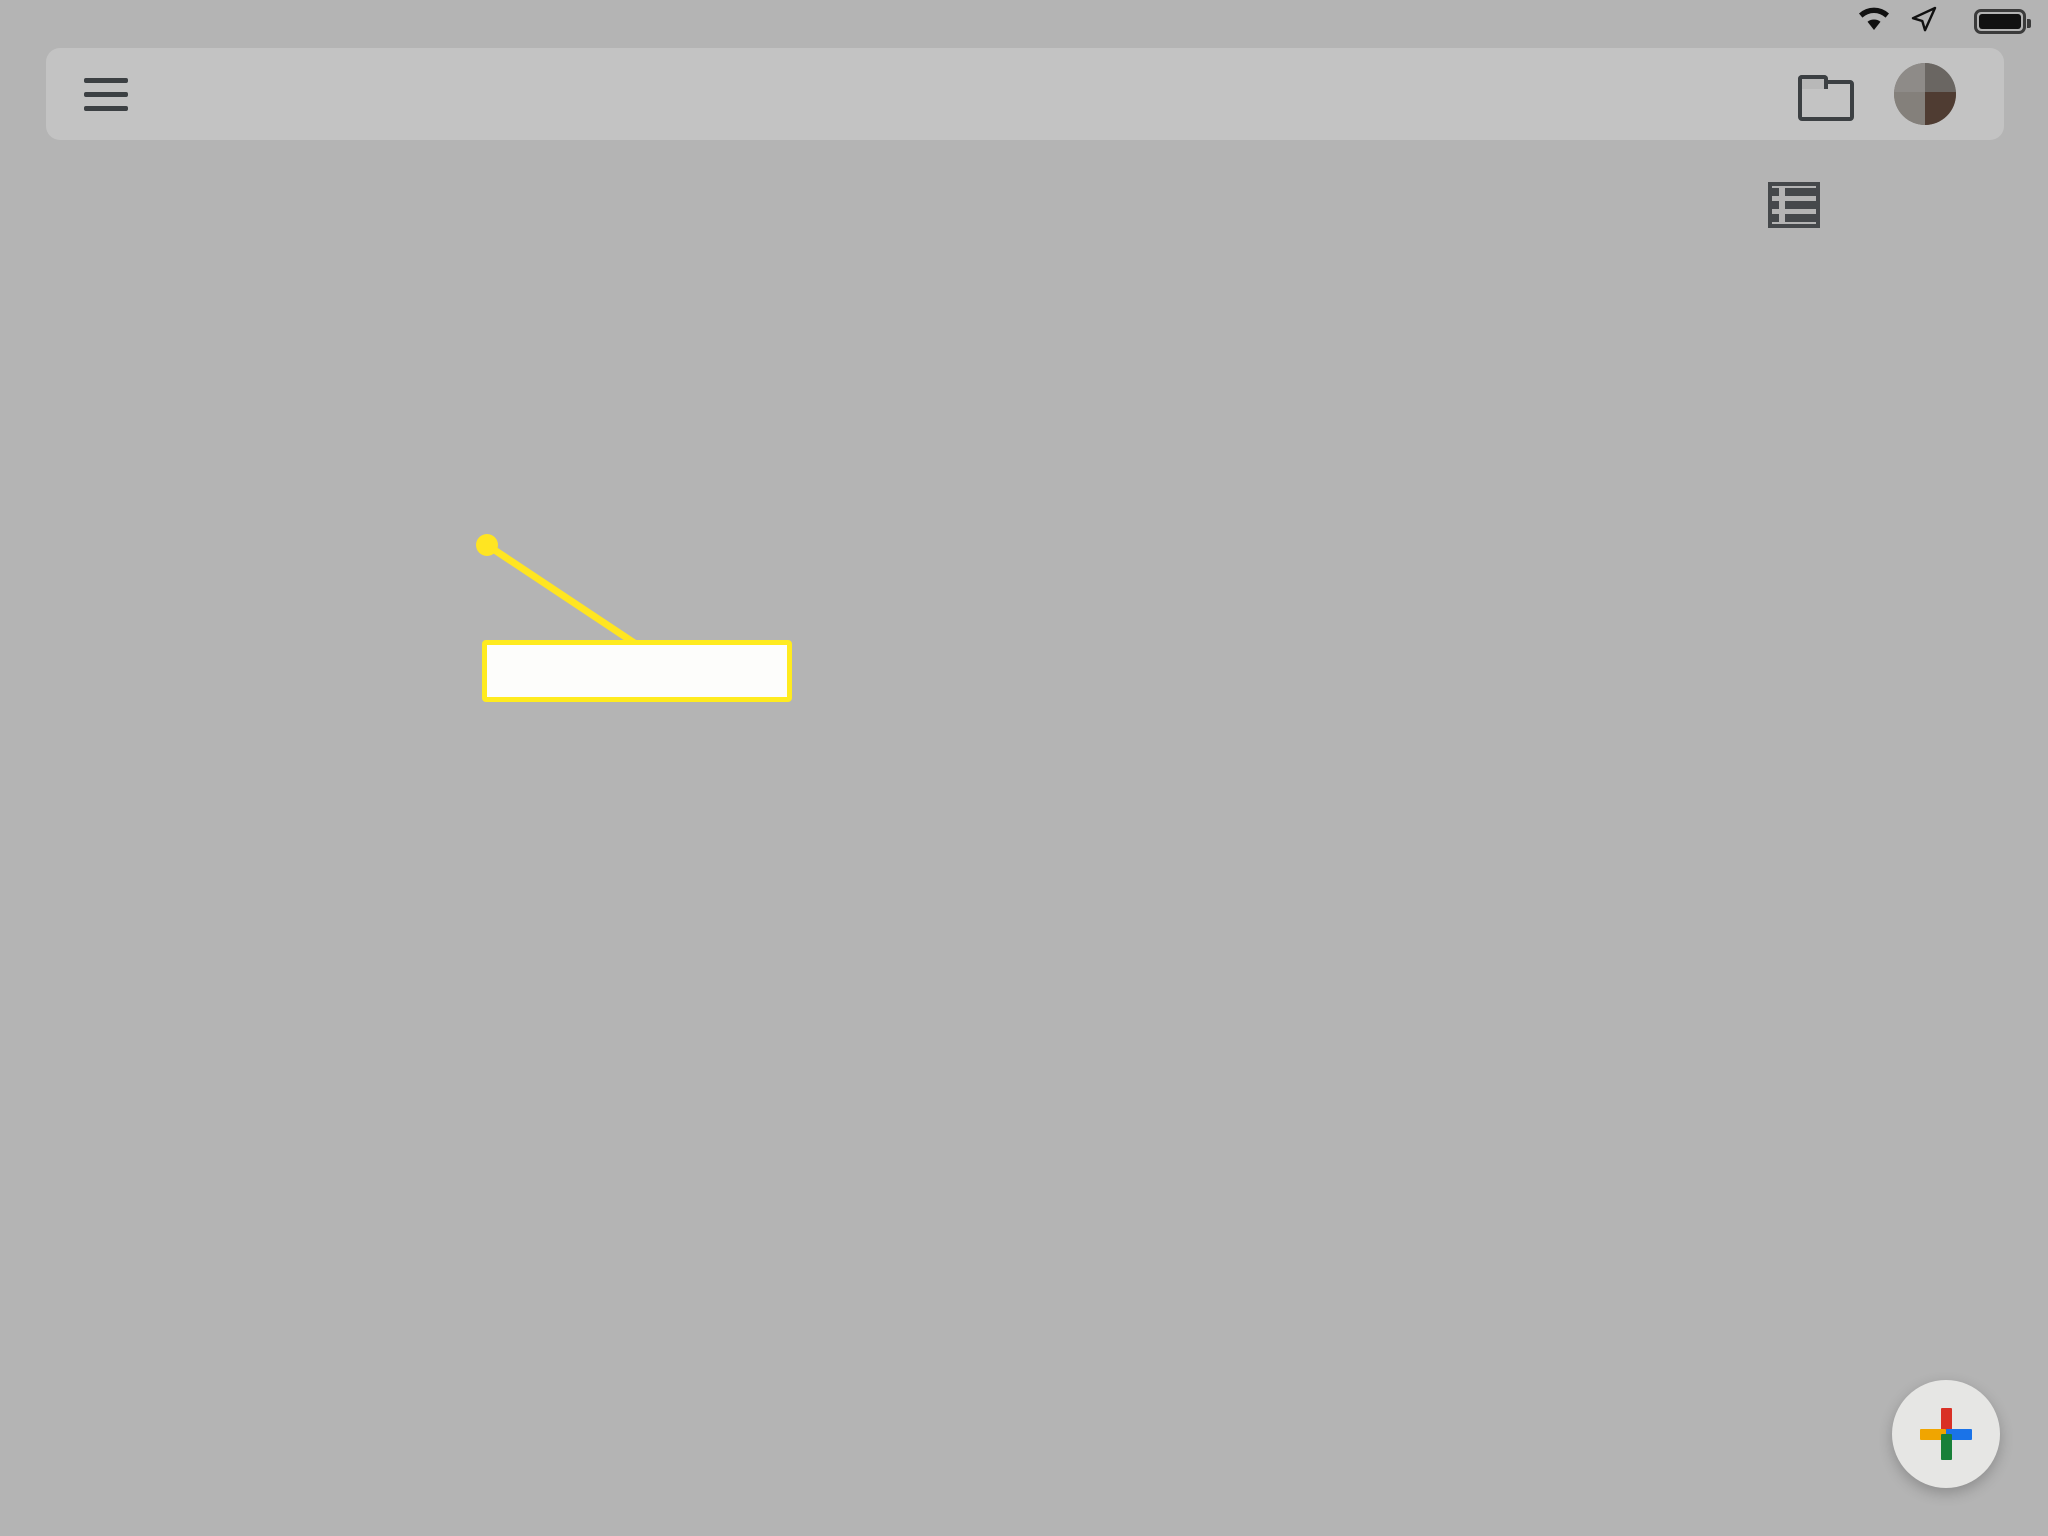  Describe the element at coordinates (1874, 21) in the screenshot. I see `wifi-icon` at that location.